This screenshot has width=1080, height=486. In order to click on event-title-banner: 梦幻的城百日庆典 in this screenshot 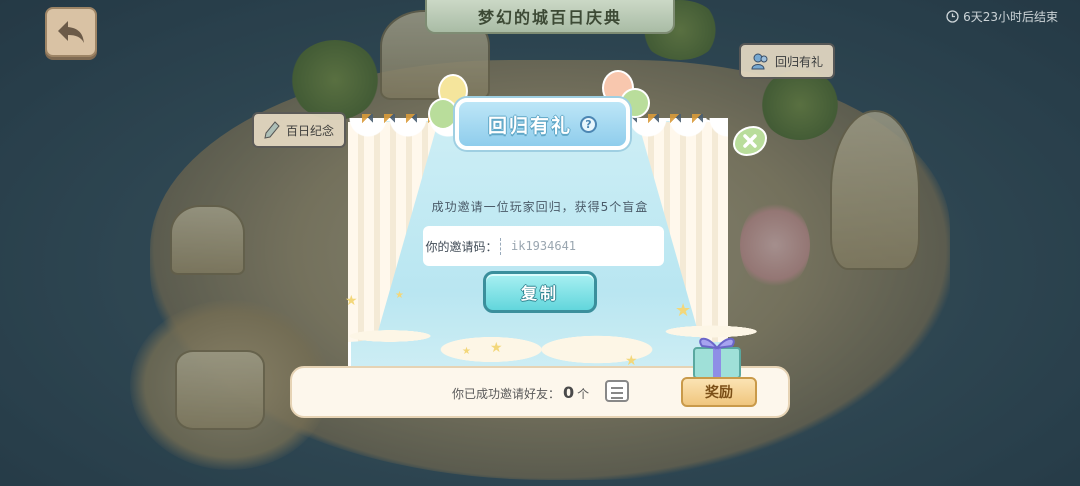, I will do `click(550, 17)`.